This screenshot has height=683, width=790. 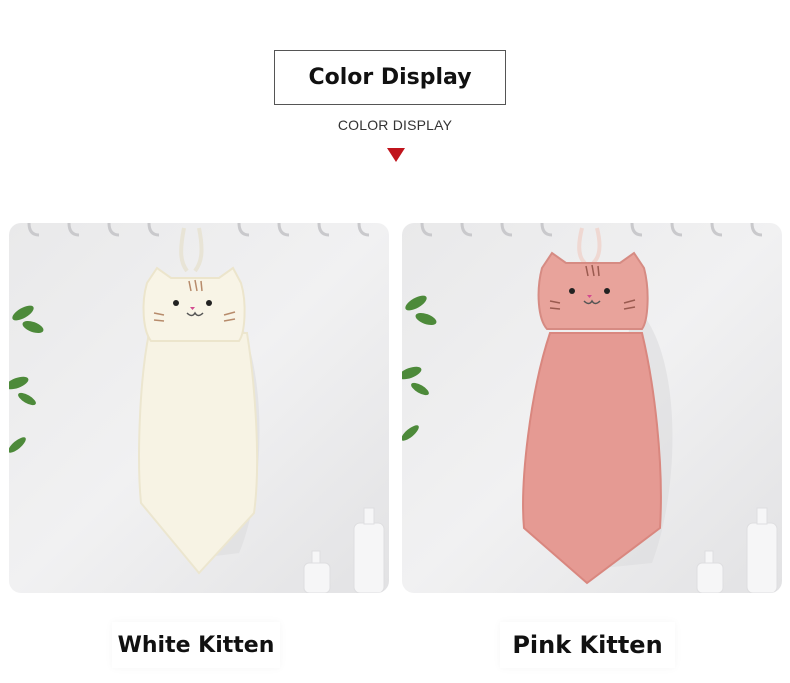 I want to click on product-caption-white-kitten: White Kitten, so click(x=196, y=645).